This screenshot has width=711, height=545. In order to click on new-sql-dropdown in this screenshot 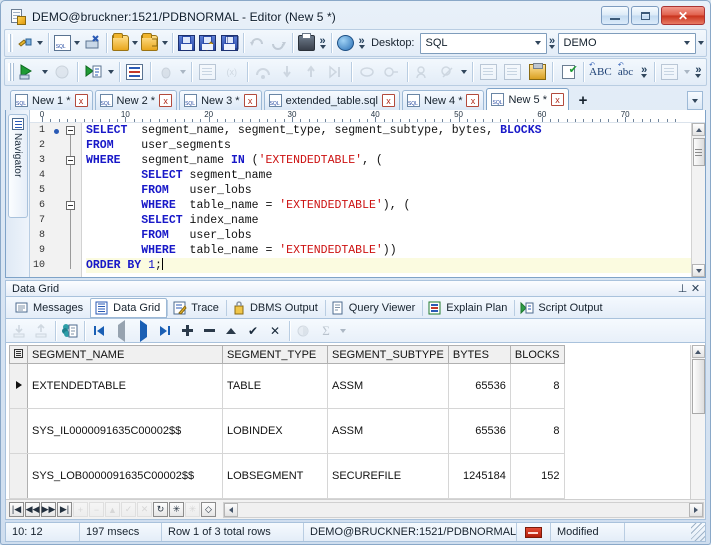, I will do `click(77, 43)`.